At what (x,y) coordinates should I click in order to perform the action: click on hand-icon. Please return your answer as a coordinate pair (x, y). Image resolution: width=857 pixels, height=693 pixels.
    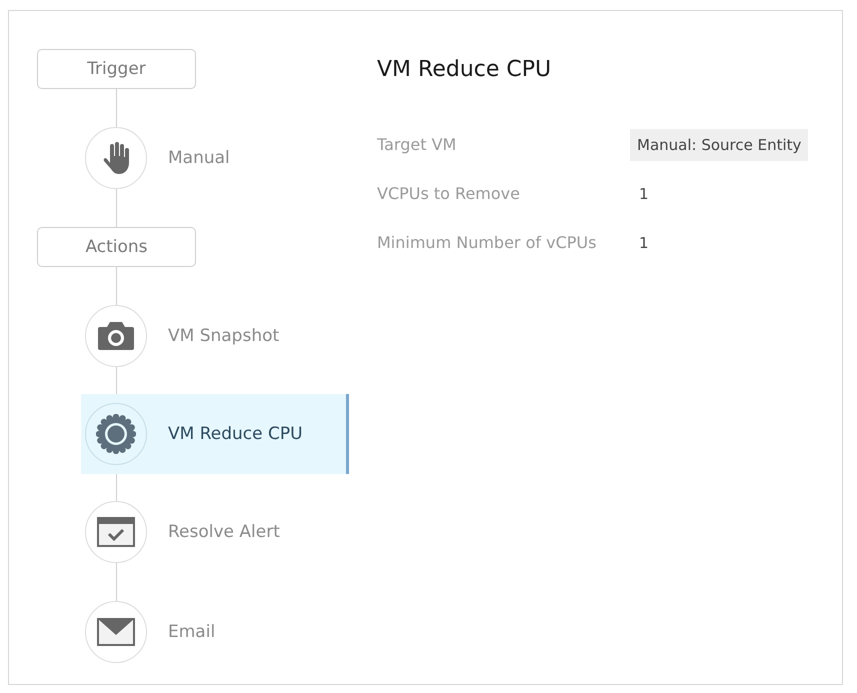
    Looking at the image, I should click on (116, 158).